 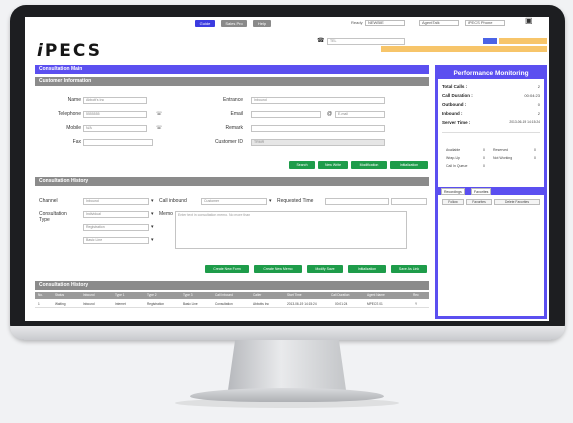 I want to click on save-as-link-button: Save As Link, so click(x=409, y=269).